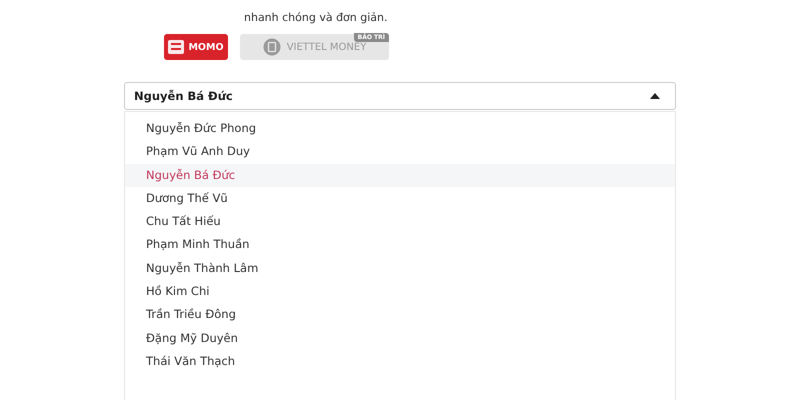 This screenshot has height=400, width=800. Describe the element at coordinates (400, 222) in the screenshot. I see `dropdown-option: Chu Tất Hiếu` at that location.